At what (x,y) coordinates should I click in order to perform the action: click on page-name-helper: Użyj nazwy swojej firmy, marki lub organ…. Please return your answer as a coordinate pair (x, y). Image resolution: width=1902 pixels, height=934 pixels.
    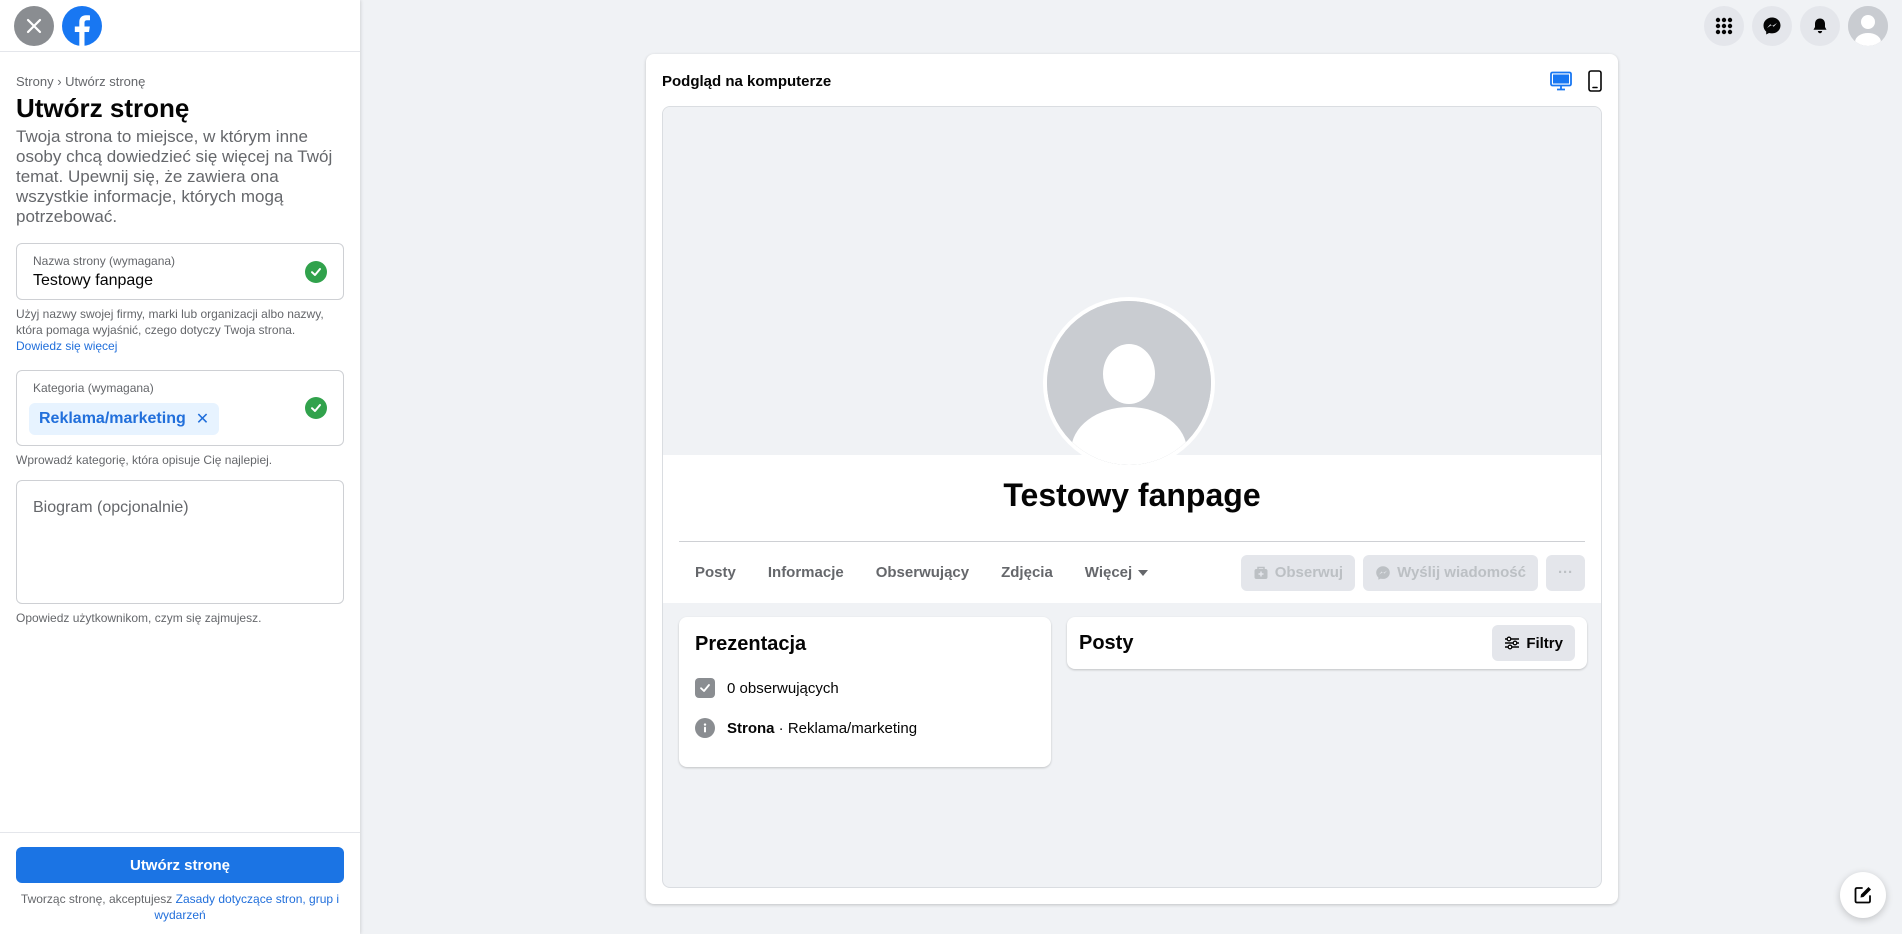
    Looking at the image, I should click on (180, 330).